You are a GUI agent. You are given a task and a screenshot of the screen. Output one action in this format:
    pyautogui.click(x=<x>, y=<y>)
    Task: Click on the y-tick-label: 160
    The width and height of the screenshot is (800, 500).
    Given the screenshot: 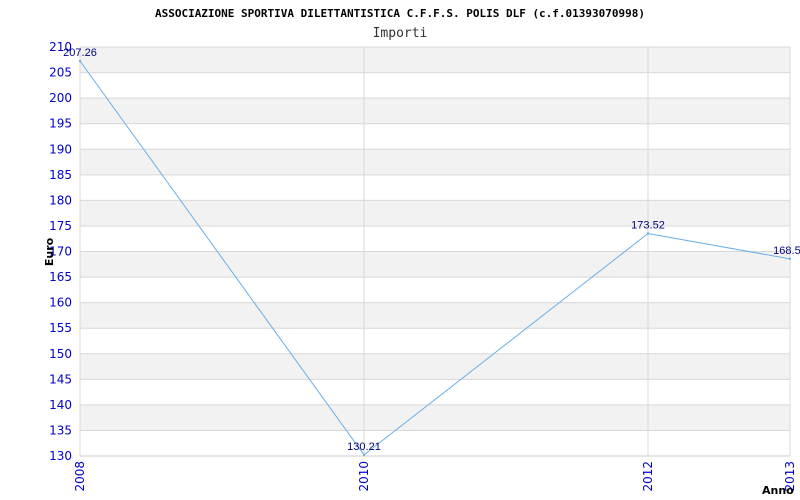 What is the action you would take?
    pyautogui.click(x=60, y=303)
    